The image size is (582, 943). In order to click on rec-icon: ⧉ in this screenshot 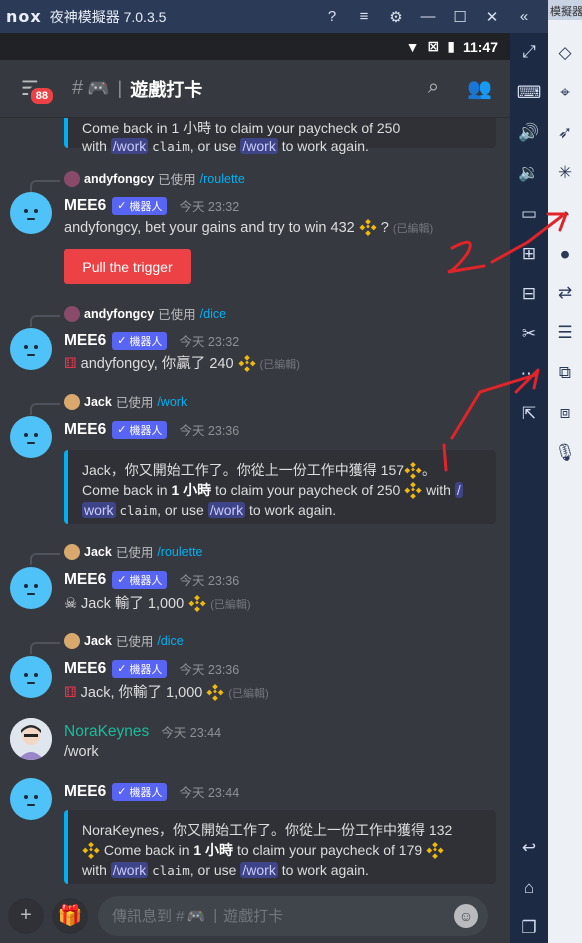, I will do `click(565, 373)`.